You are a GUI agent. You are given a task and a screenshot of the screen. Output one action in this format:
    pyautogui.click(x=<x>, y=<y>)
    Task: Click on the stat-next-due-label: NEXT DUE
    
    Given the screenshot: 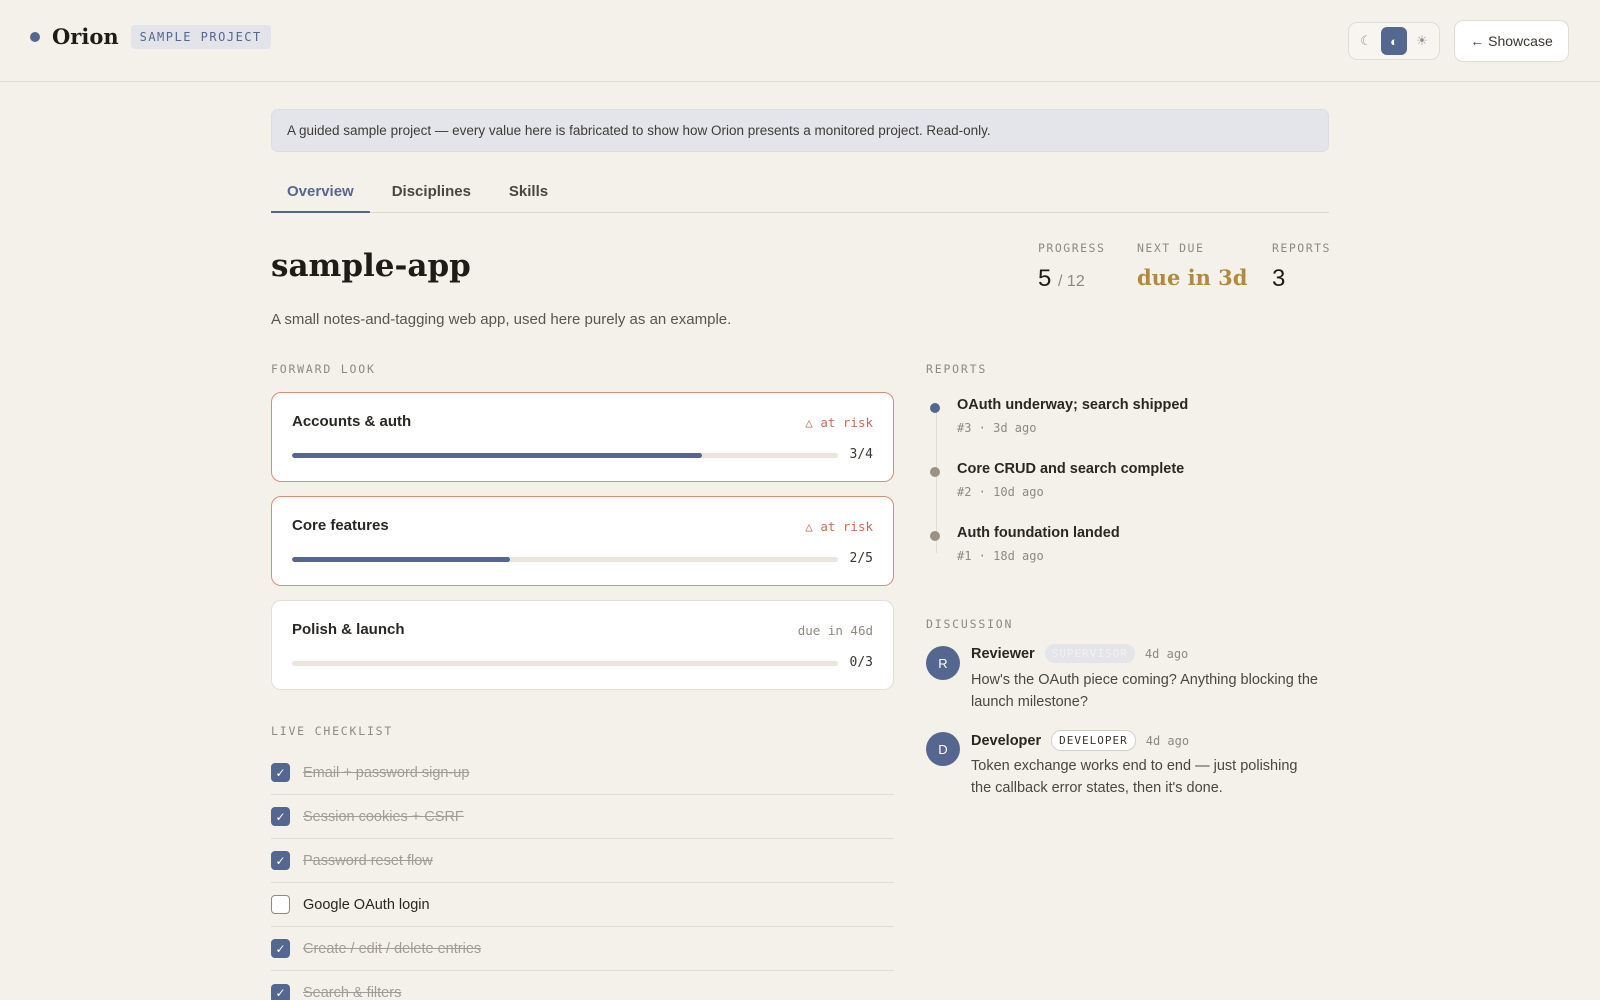 What is the action you would take?
    pyautogui.click(x=1171, y=248)
    